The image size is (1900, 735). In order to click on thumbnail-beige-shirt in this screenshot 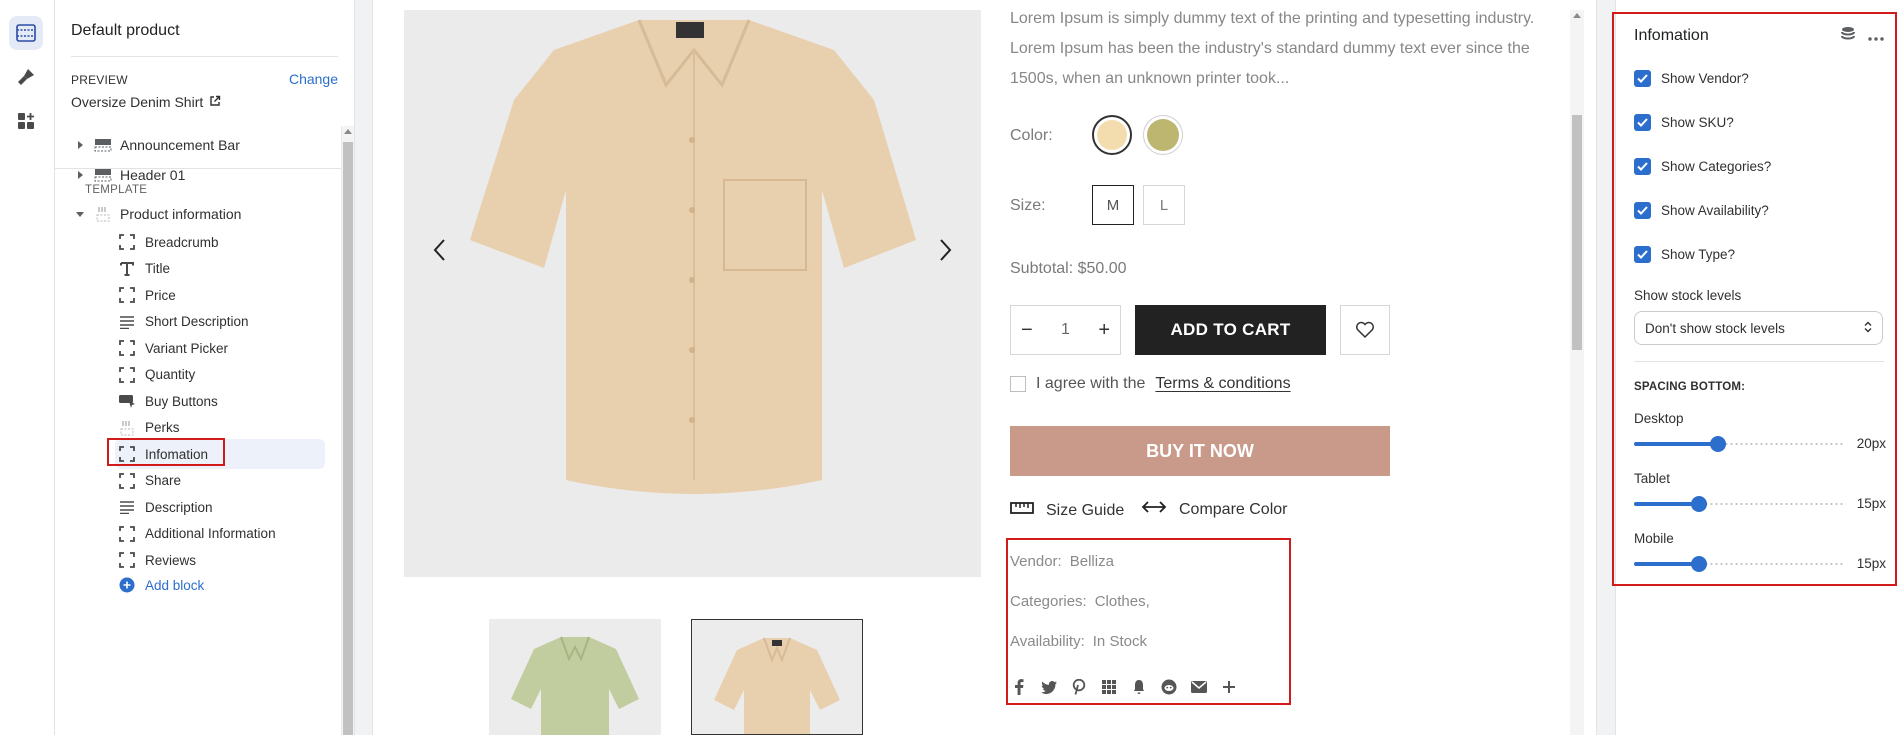, I will do `click(777, 677)`.